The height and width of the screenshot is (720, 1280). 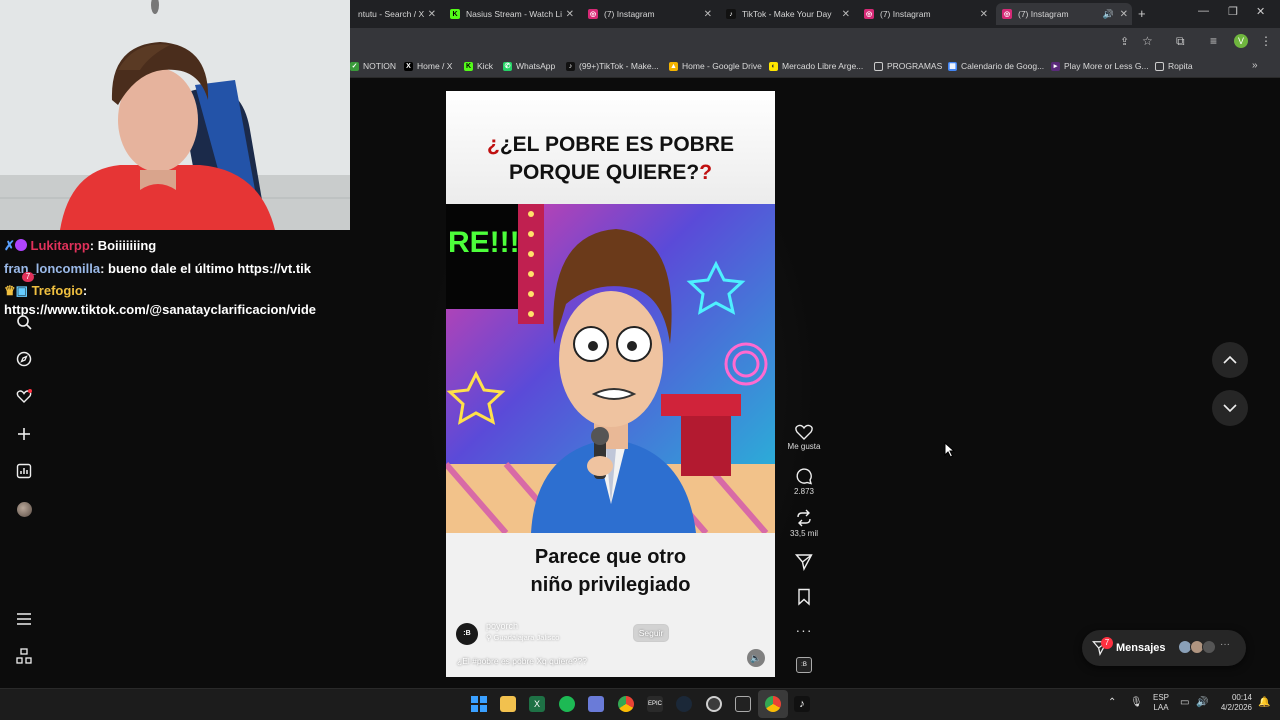 I want to click on chat-message: ✗ Lukitarpp: Boiiiiiiing, so click(x=80, y=245).